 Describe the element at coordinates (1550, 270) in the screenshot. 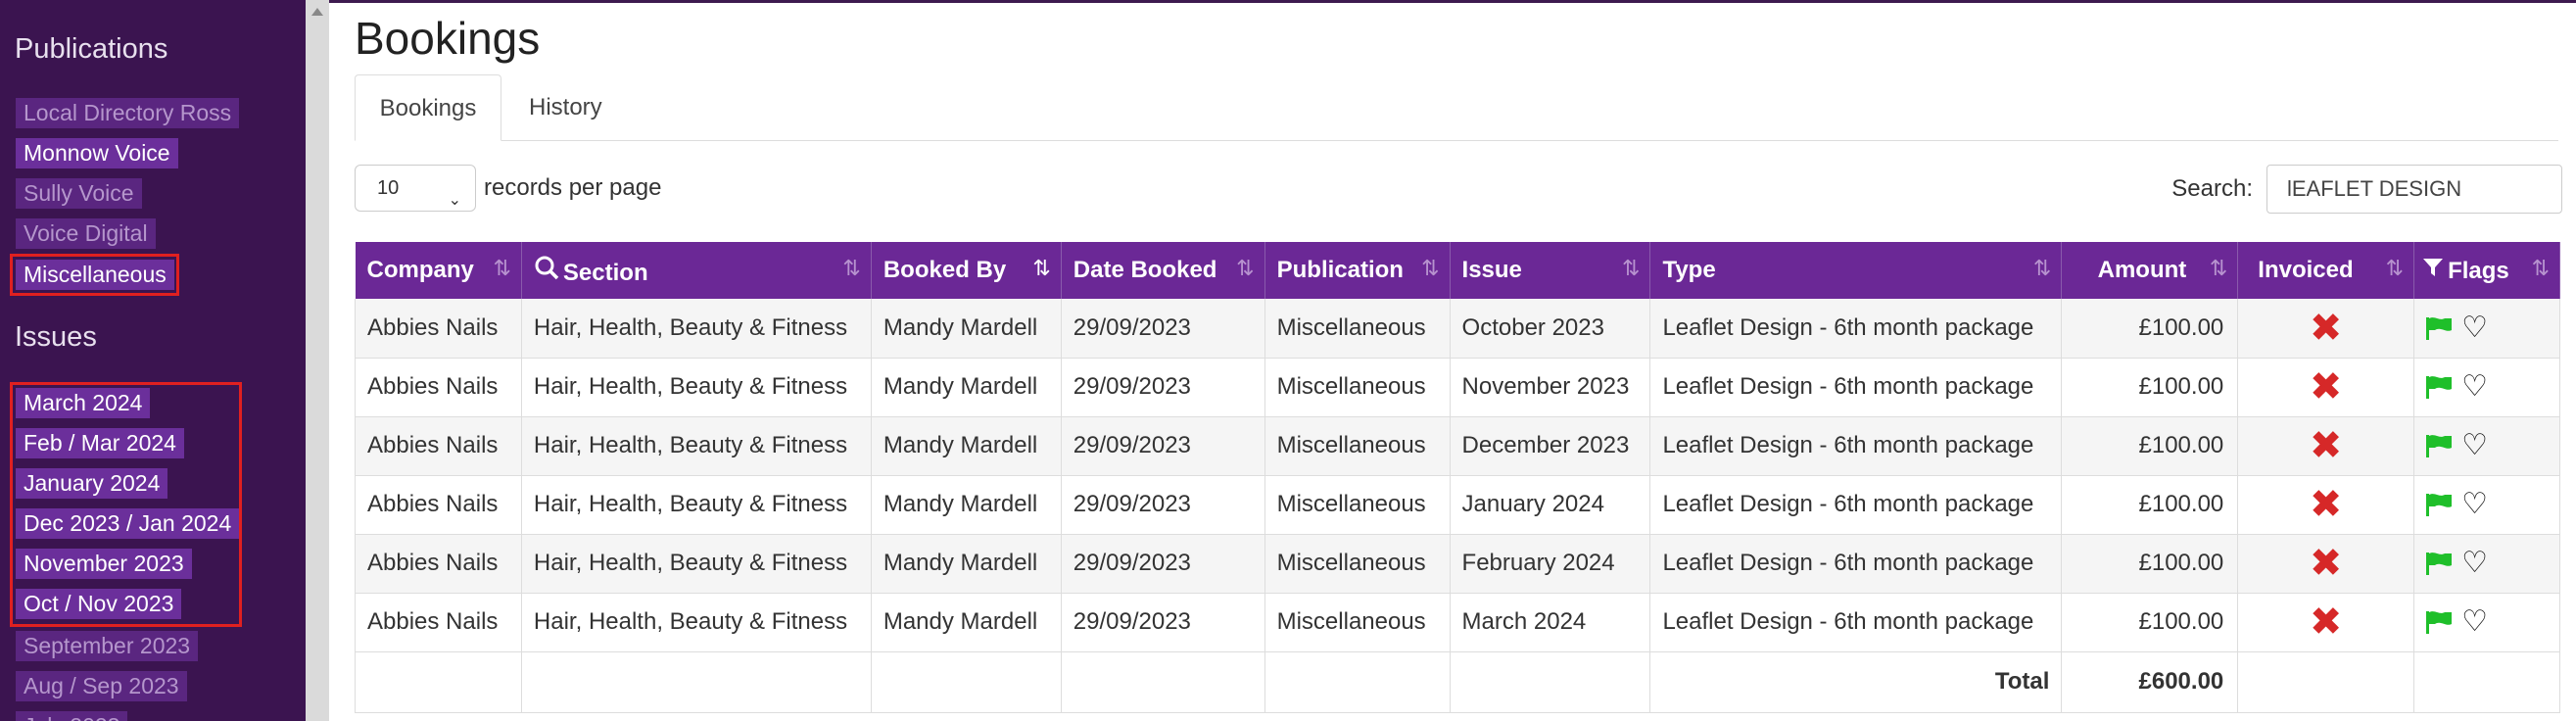

I see `column-header-issue: Issue ⇅` at that location.